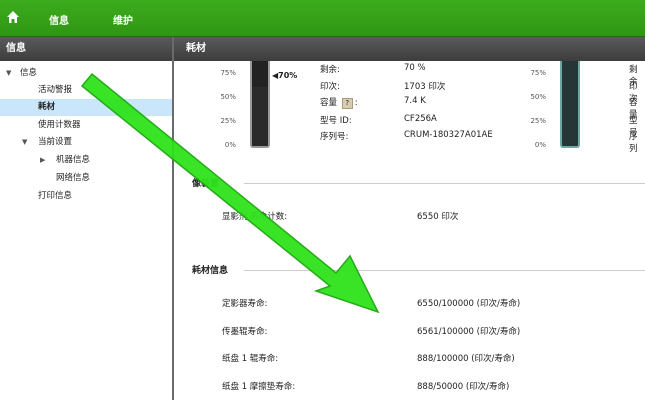 Image resolution: width=645 pixels, height=400 pixels. Describe the element at coordinates (86, 73) in the screenshot. I see `sidebar-item-info: ▼ 信息` at that location.